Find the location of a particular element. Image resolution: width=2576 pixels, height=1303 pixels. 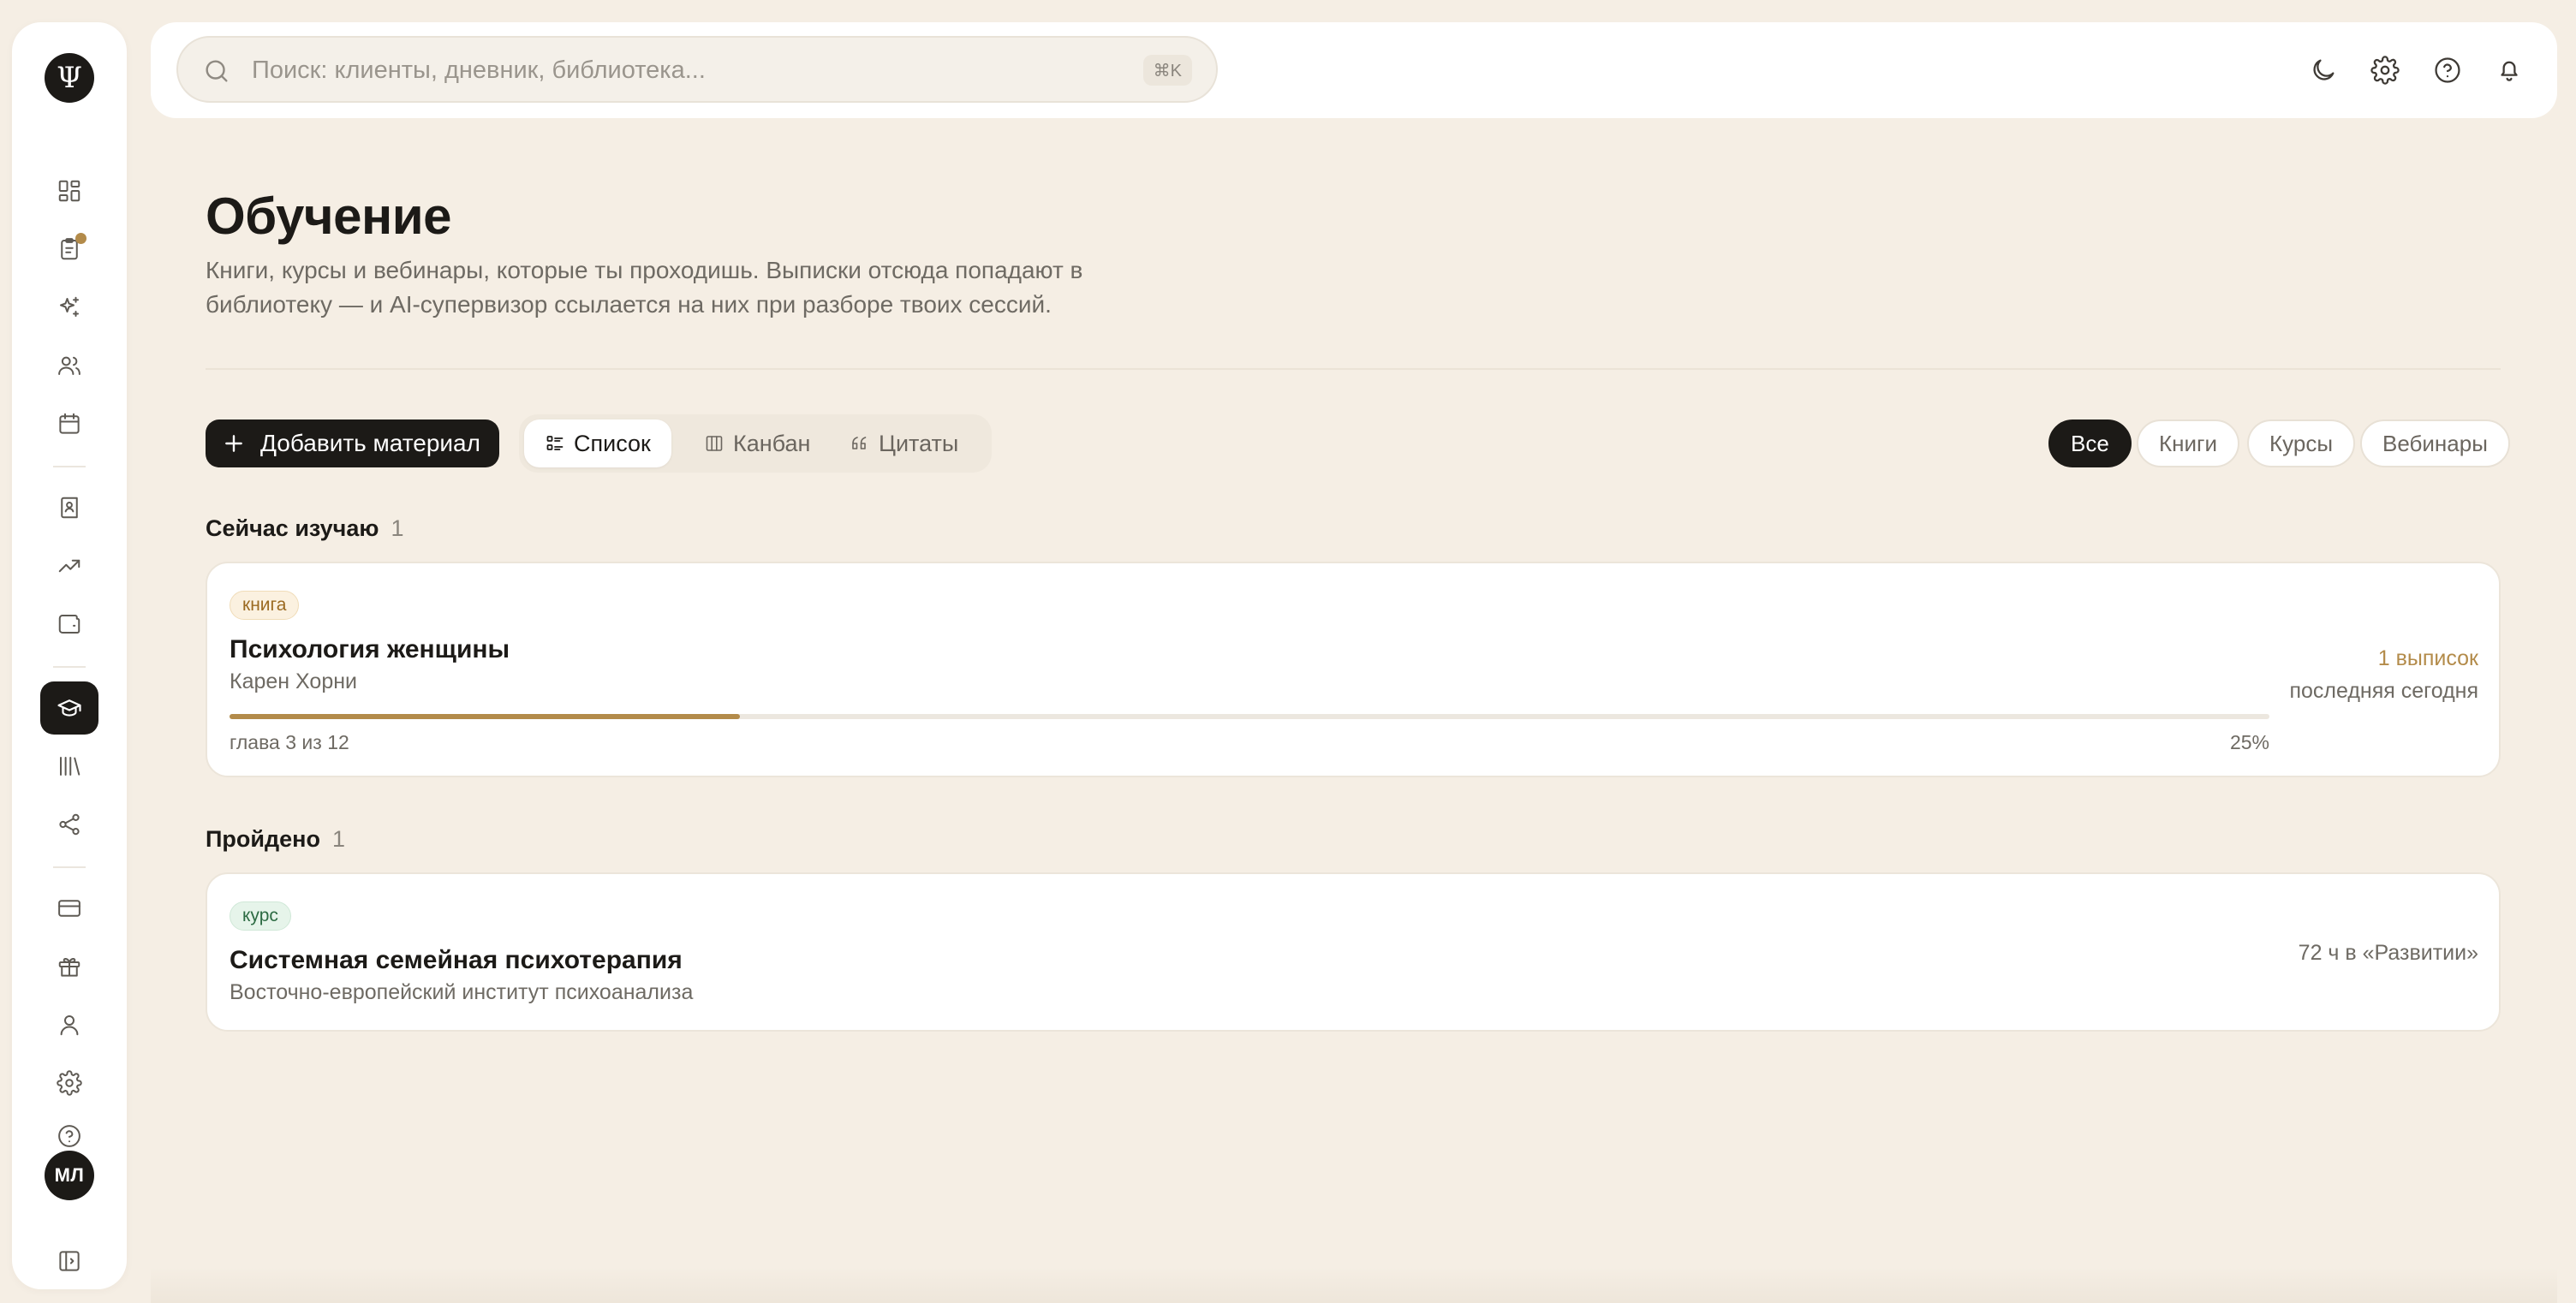

section-current-title: Сейчас изучаю is located at coordinates (292, 528).